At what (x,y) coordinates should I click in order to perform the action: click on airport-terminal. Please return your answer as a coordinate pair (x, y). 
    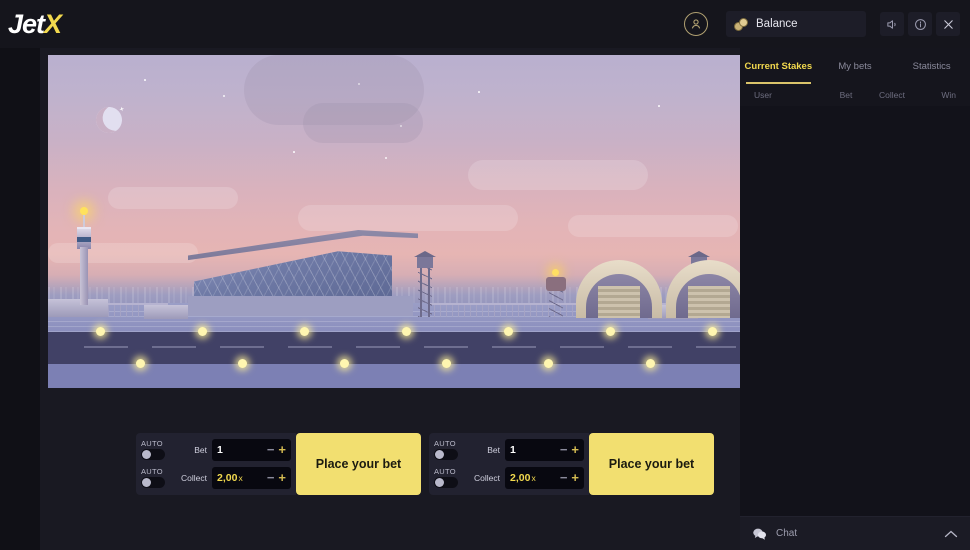
    Looking at the image, I should click on (303, 274).